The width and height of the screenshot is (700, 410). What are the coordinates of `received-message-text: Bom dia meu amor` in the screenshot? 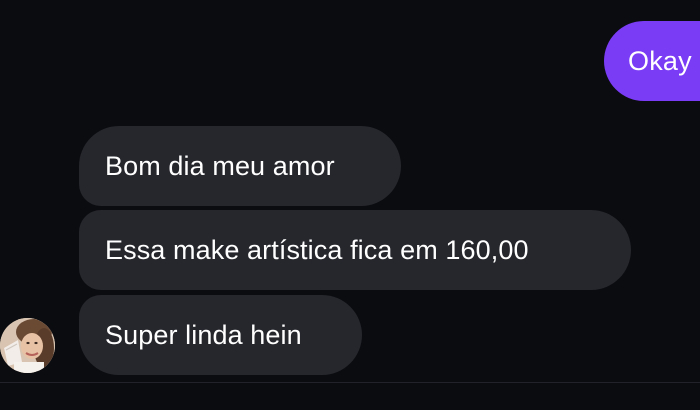 It's located at (220, 165).